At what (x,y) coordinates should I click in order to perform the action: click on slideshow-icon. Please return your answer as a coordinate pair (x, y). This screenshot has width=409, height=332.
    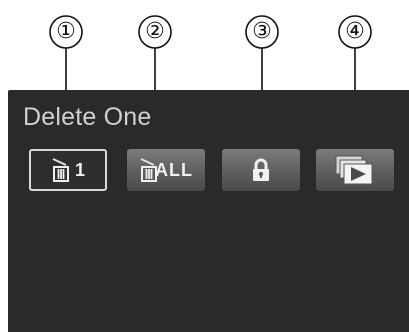
    Looking at the image, I should click on (355, 170).